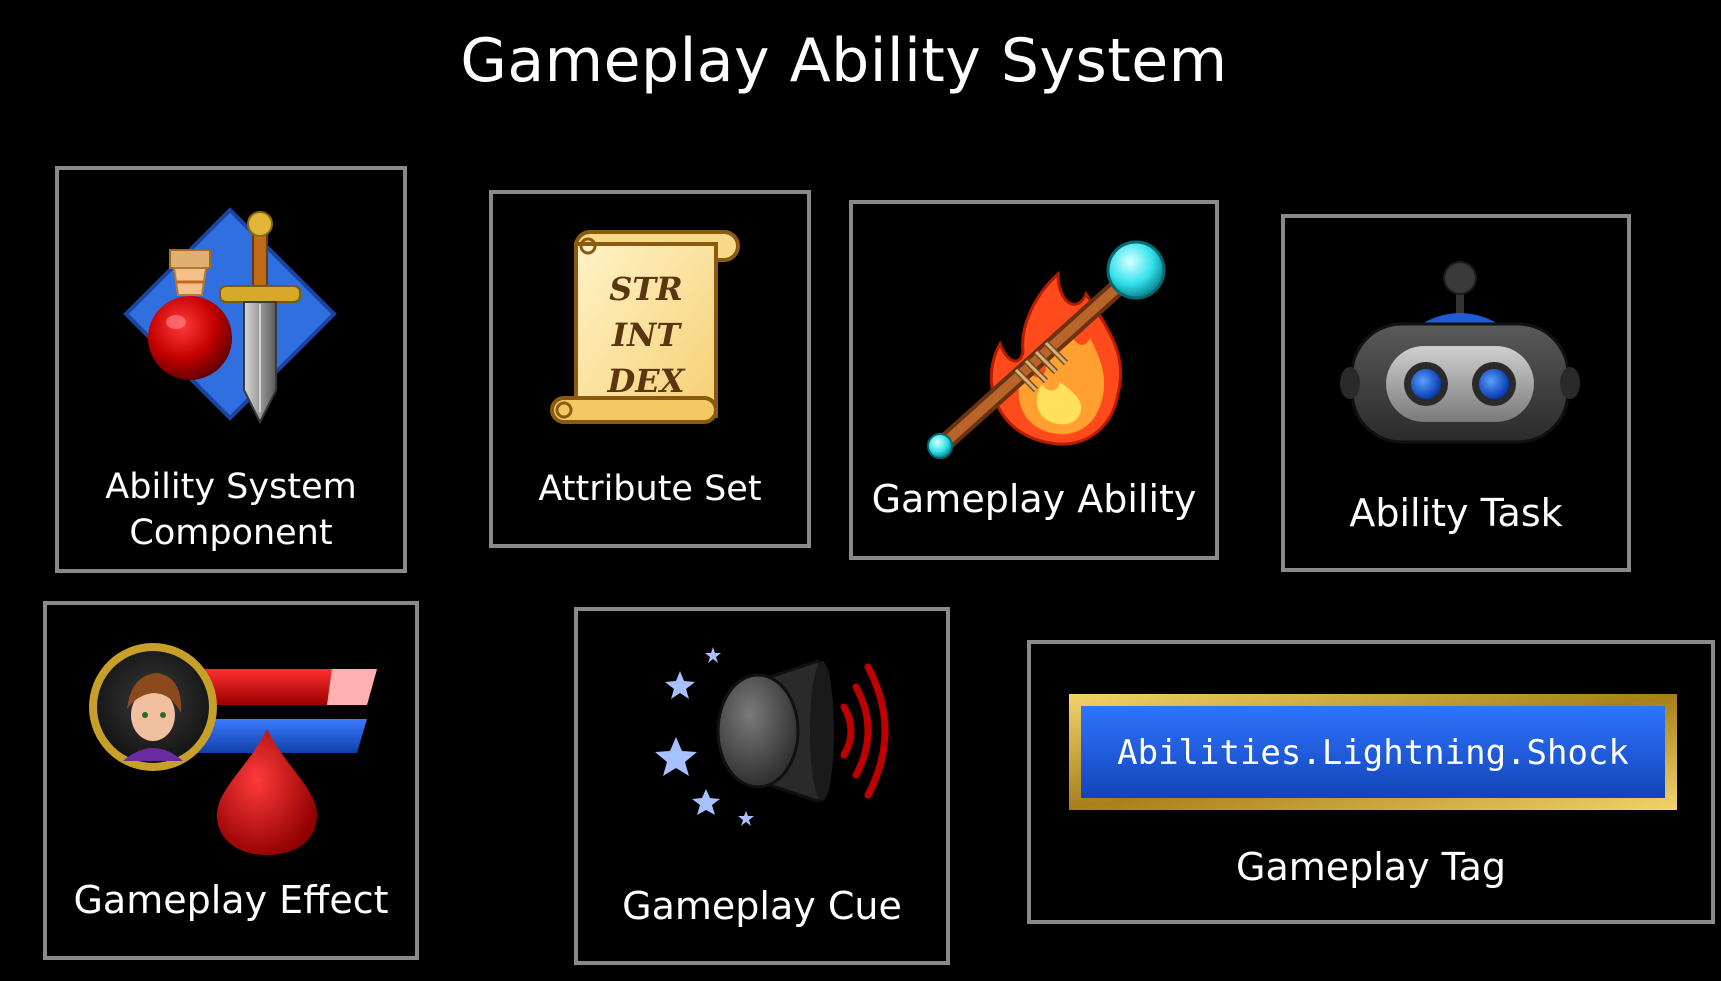 This screenshot has height=981, width=1721. Describe the element at coordinates (231, 533) in the screenshot. I see `card-label-line-2: Component` at that location.